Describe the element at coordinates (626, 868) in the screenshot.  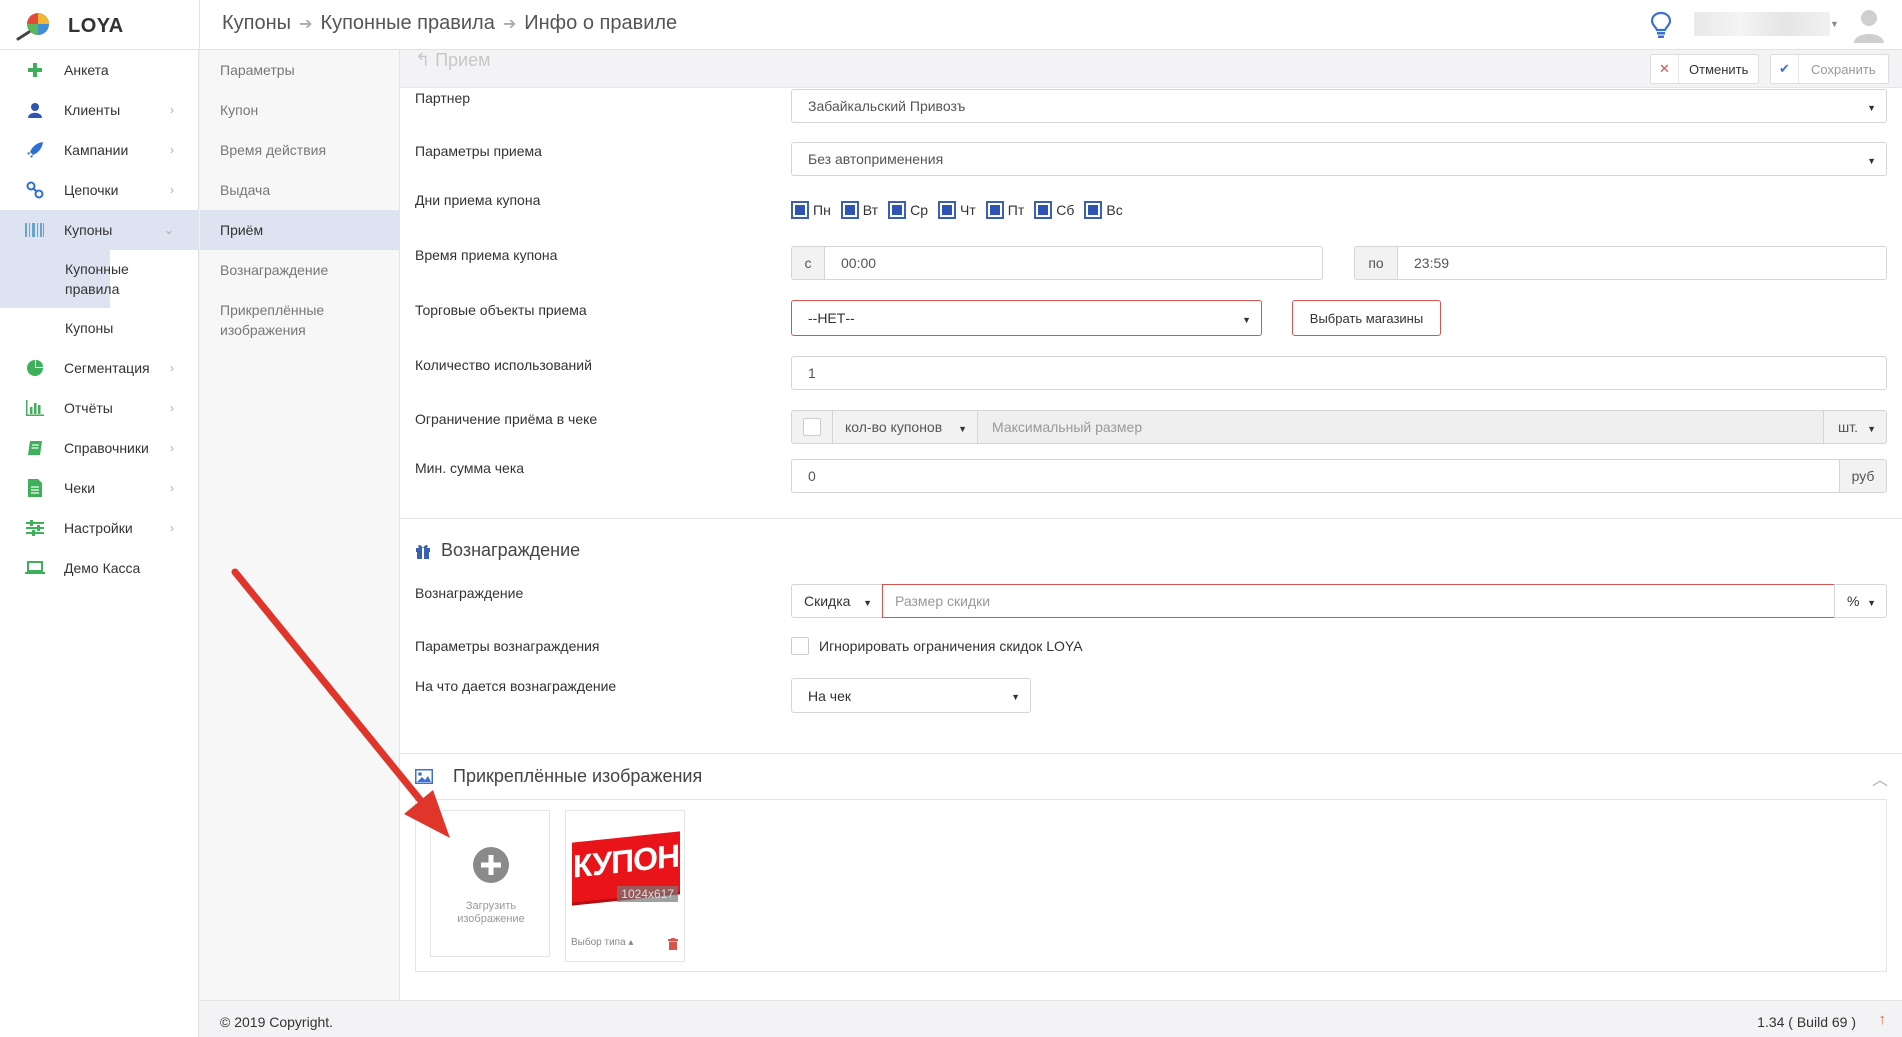
I see `coupon-image-thumbnail: КУПОН 1024x617` at that location.